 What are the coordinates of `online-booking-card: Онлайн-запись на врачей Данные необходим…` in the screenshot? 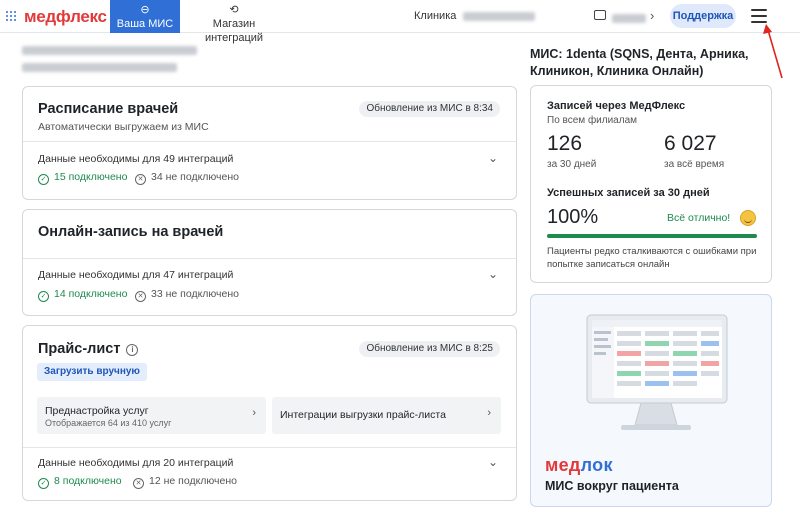 It's located at (269, 262).